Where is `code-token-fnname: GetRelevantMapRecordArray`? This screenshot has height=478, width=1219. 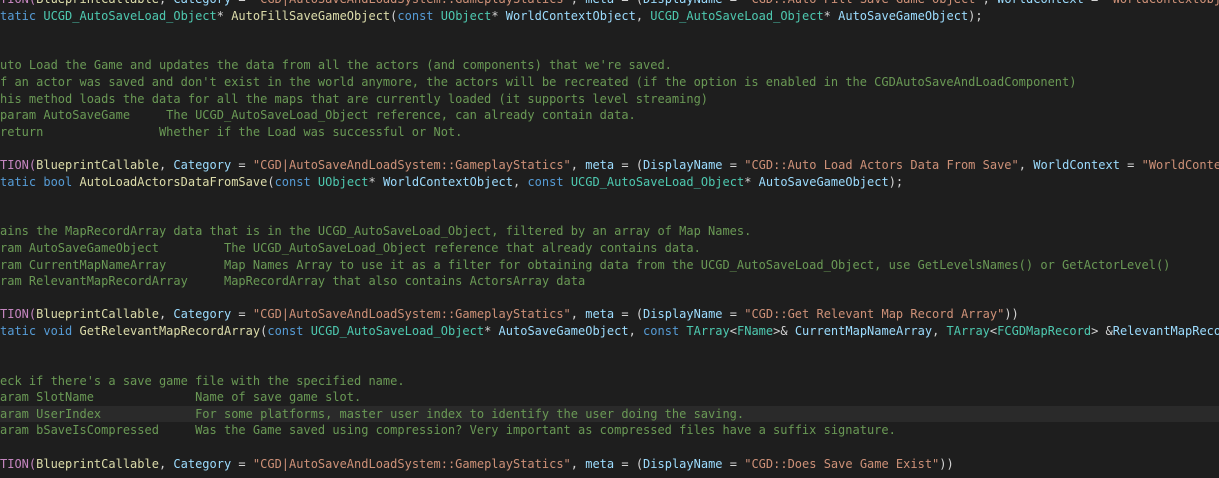 code-token-fnname: GetRelevantMapRecordArray is located at coordinates (170, 330).